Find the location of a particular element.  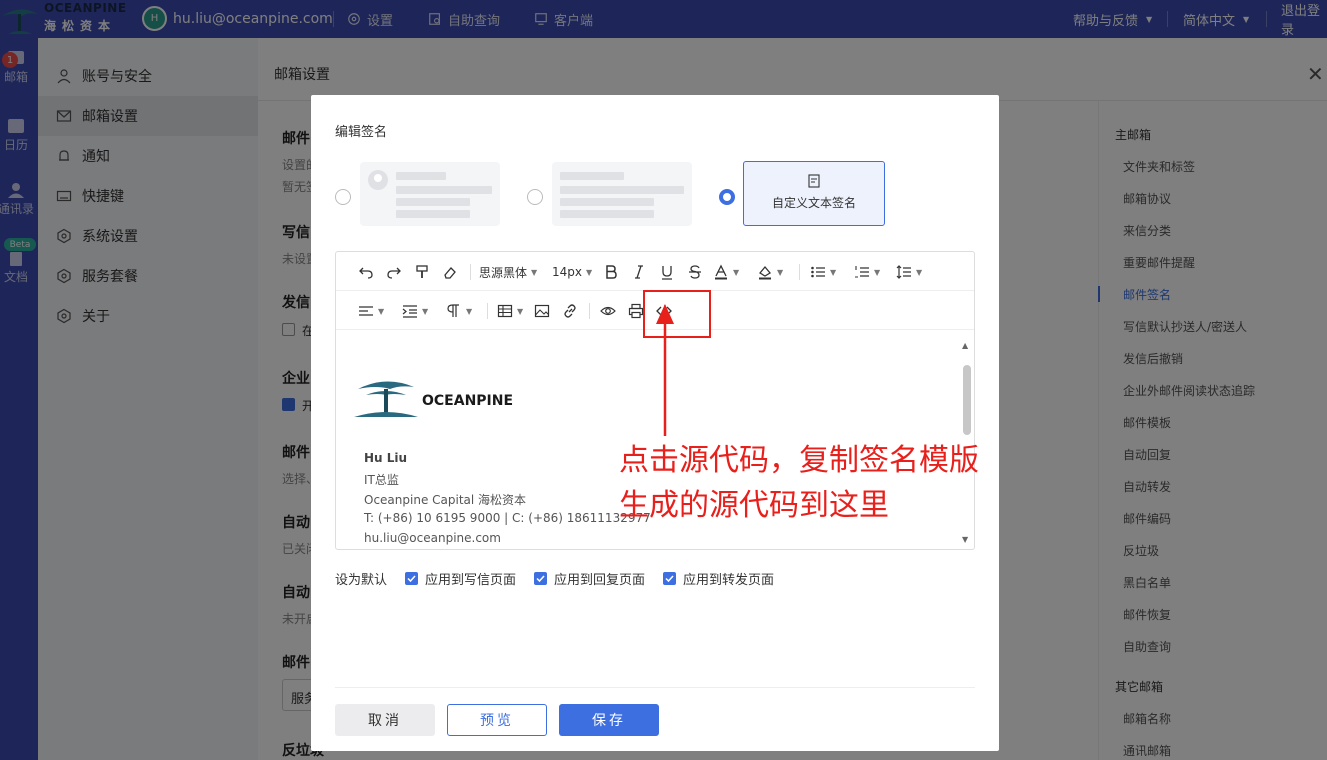

signature-brand: OCEANPINE is located at coordinates (467, 401).